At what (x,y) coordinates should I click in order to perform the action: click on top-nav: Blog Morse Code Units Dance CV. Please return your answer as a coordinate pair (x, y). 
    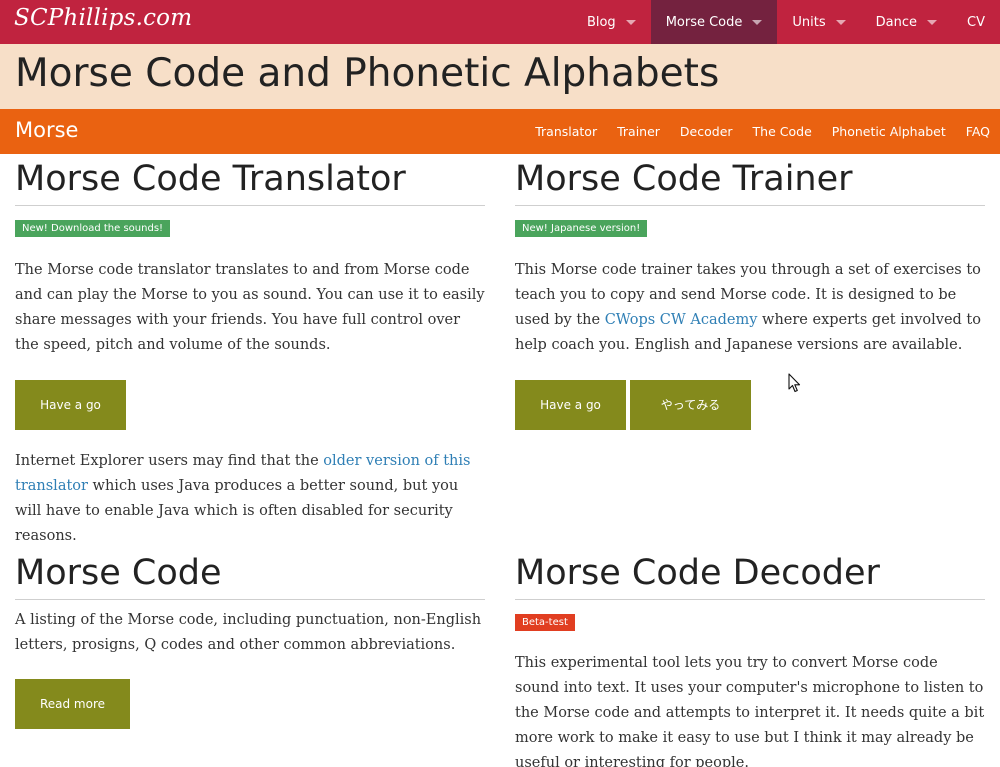
    Looking at the image, I should click on (786, 22).